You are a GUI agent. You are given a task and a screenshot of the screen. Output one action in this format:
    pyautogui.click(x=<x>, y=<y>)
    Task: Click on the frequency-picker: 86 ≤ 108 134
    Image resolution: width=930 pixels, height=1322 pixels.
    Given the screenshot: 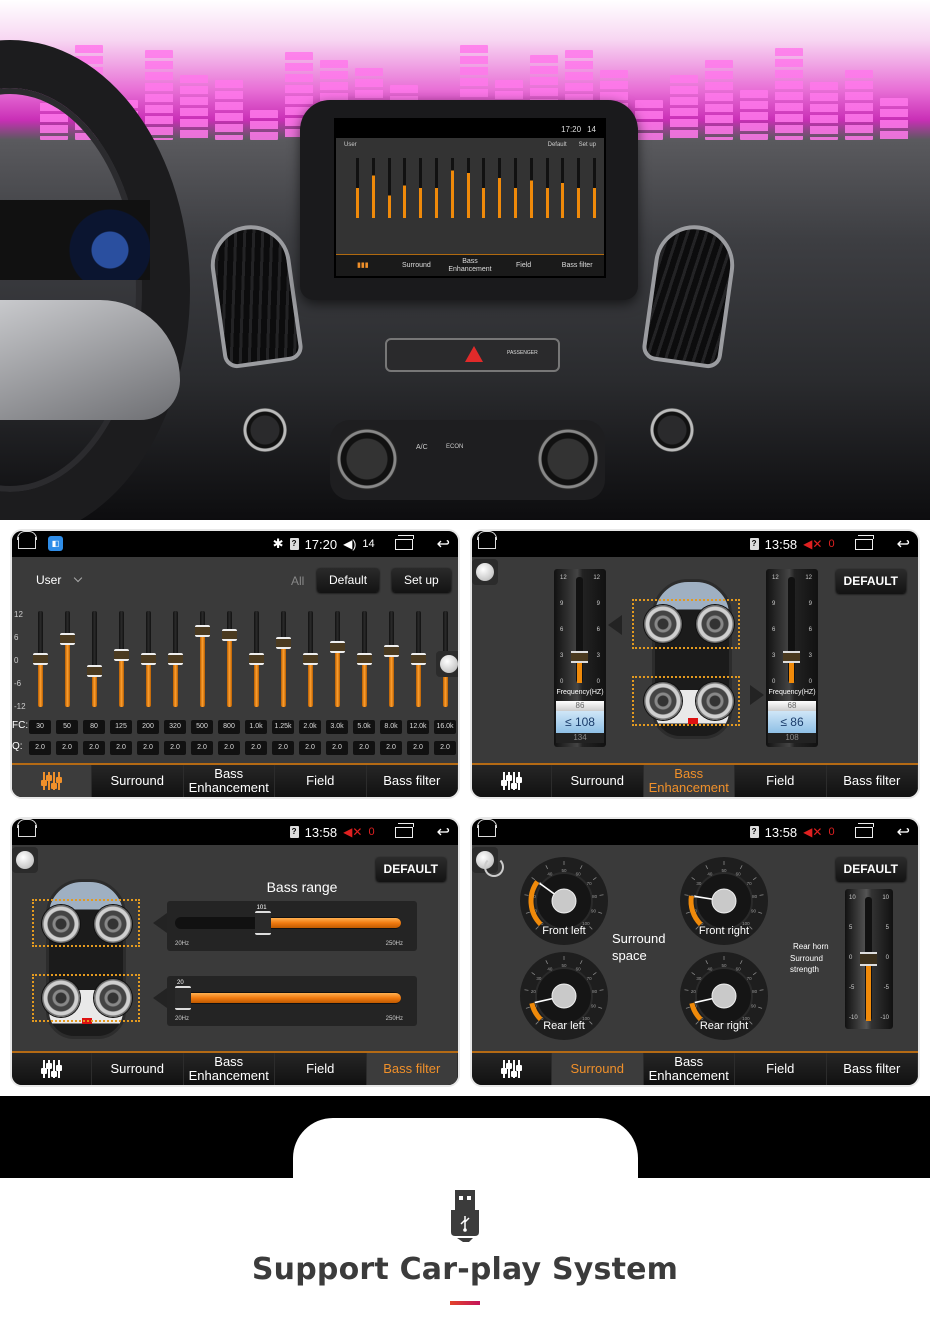 What is the action you would take?
    pyautogui.click(x=580, y=723)
    